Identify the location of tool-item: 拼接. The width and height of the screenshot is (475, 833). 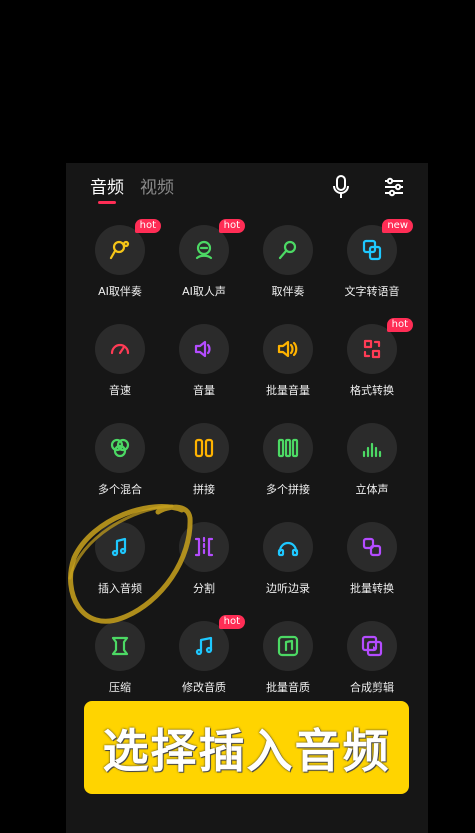
(204, 460).